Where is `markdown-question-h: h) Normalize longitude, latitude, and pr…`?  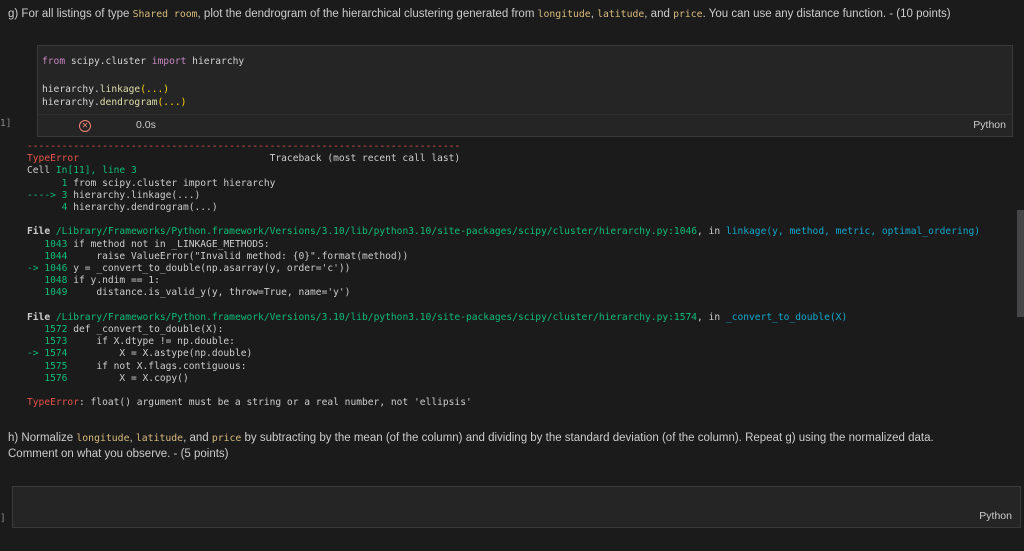 markdown-question-h: h) Normalize longitude, latitude, and pr… is located at coordinates (471, 446).